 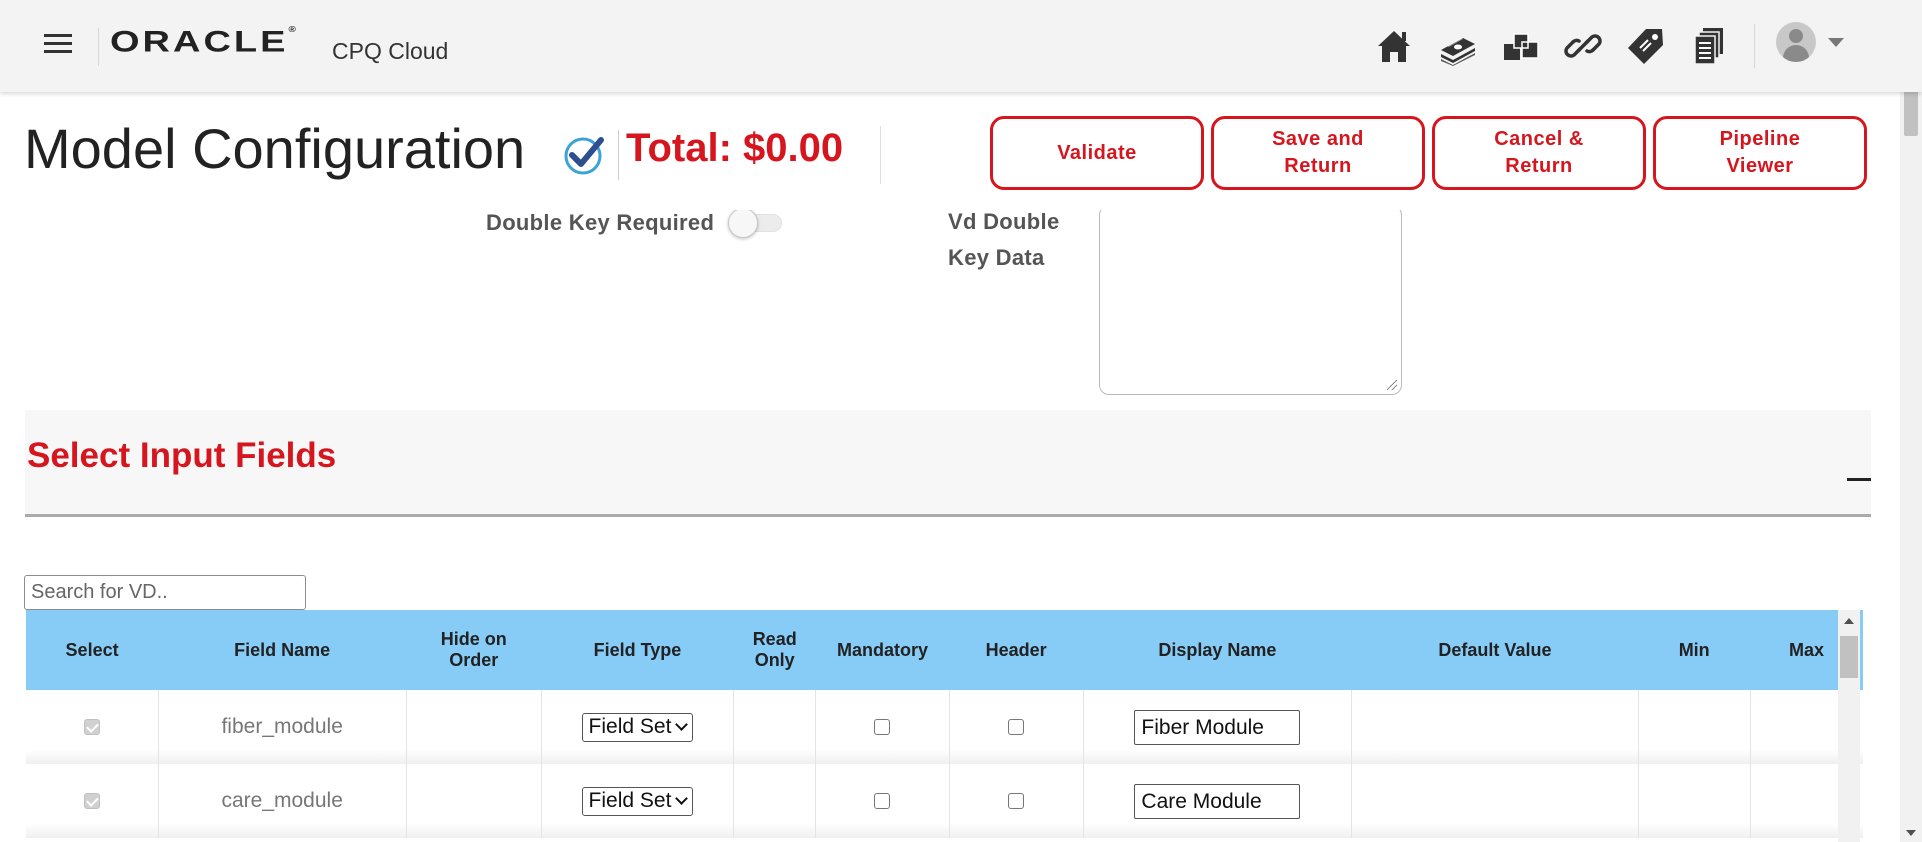 What do you see at coordinates (1495, 650) in the screenshot?
I see `column-header: Default Value` at bounding box center [1495, 650].